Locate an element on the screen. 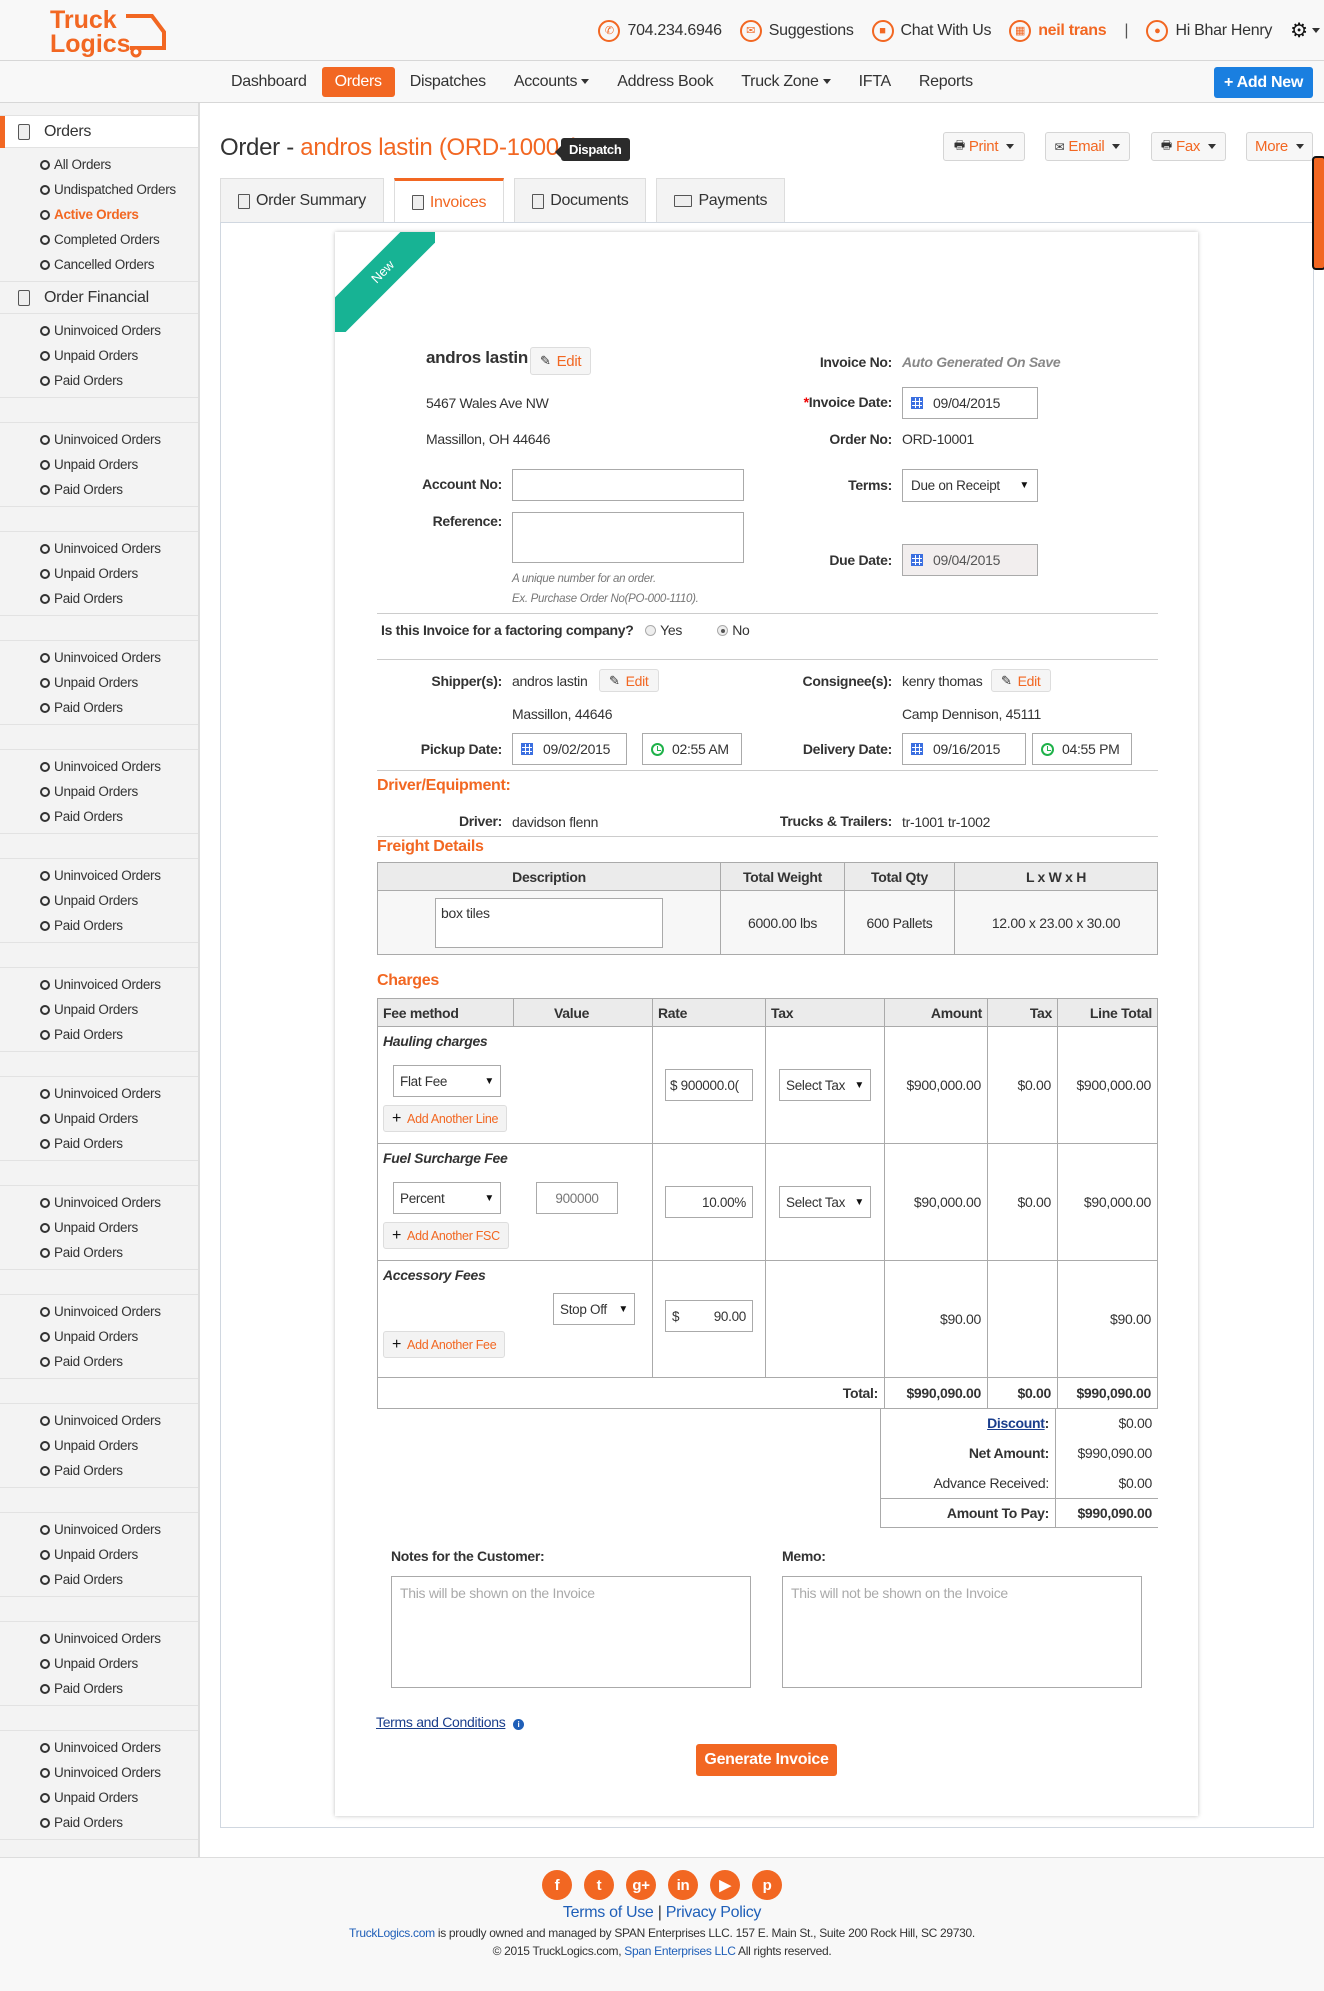  nav-ifta: IFTA is located at coordinates (875, 82).